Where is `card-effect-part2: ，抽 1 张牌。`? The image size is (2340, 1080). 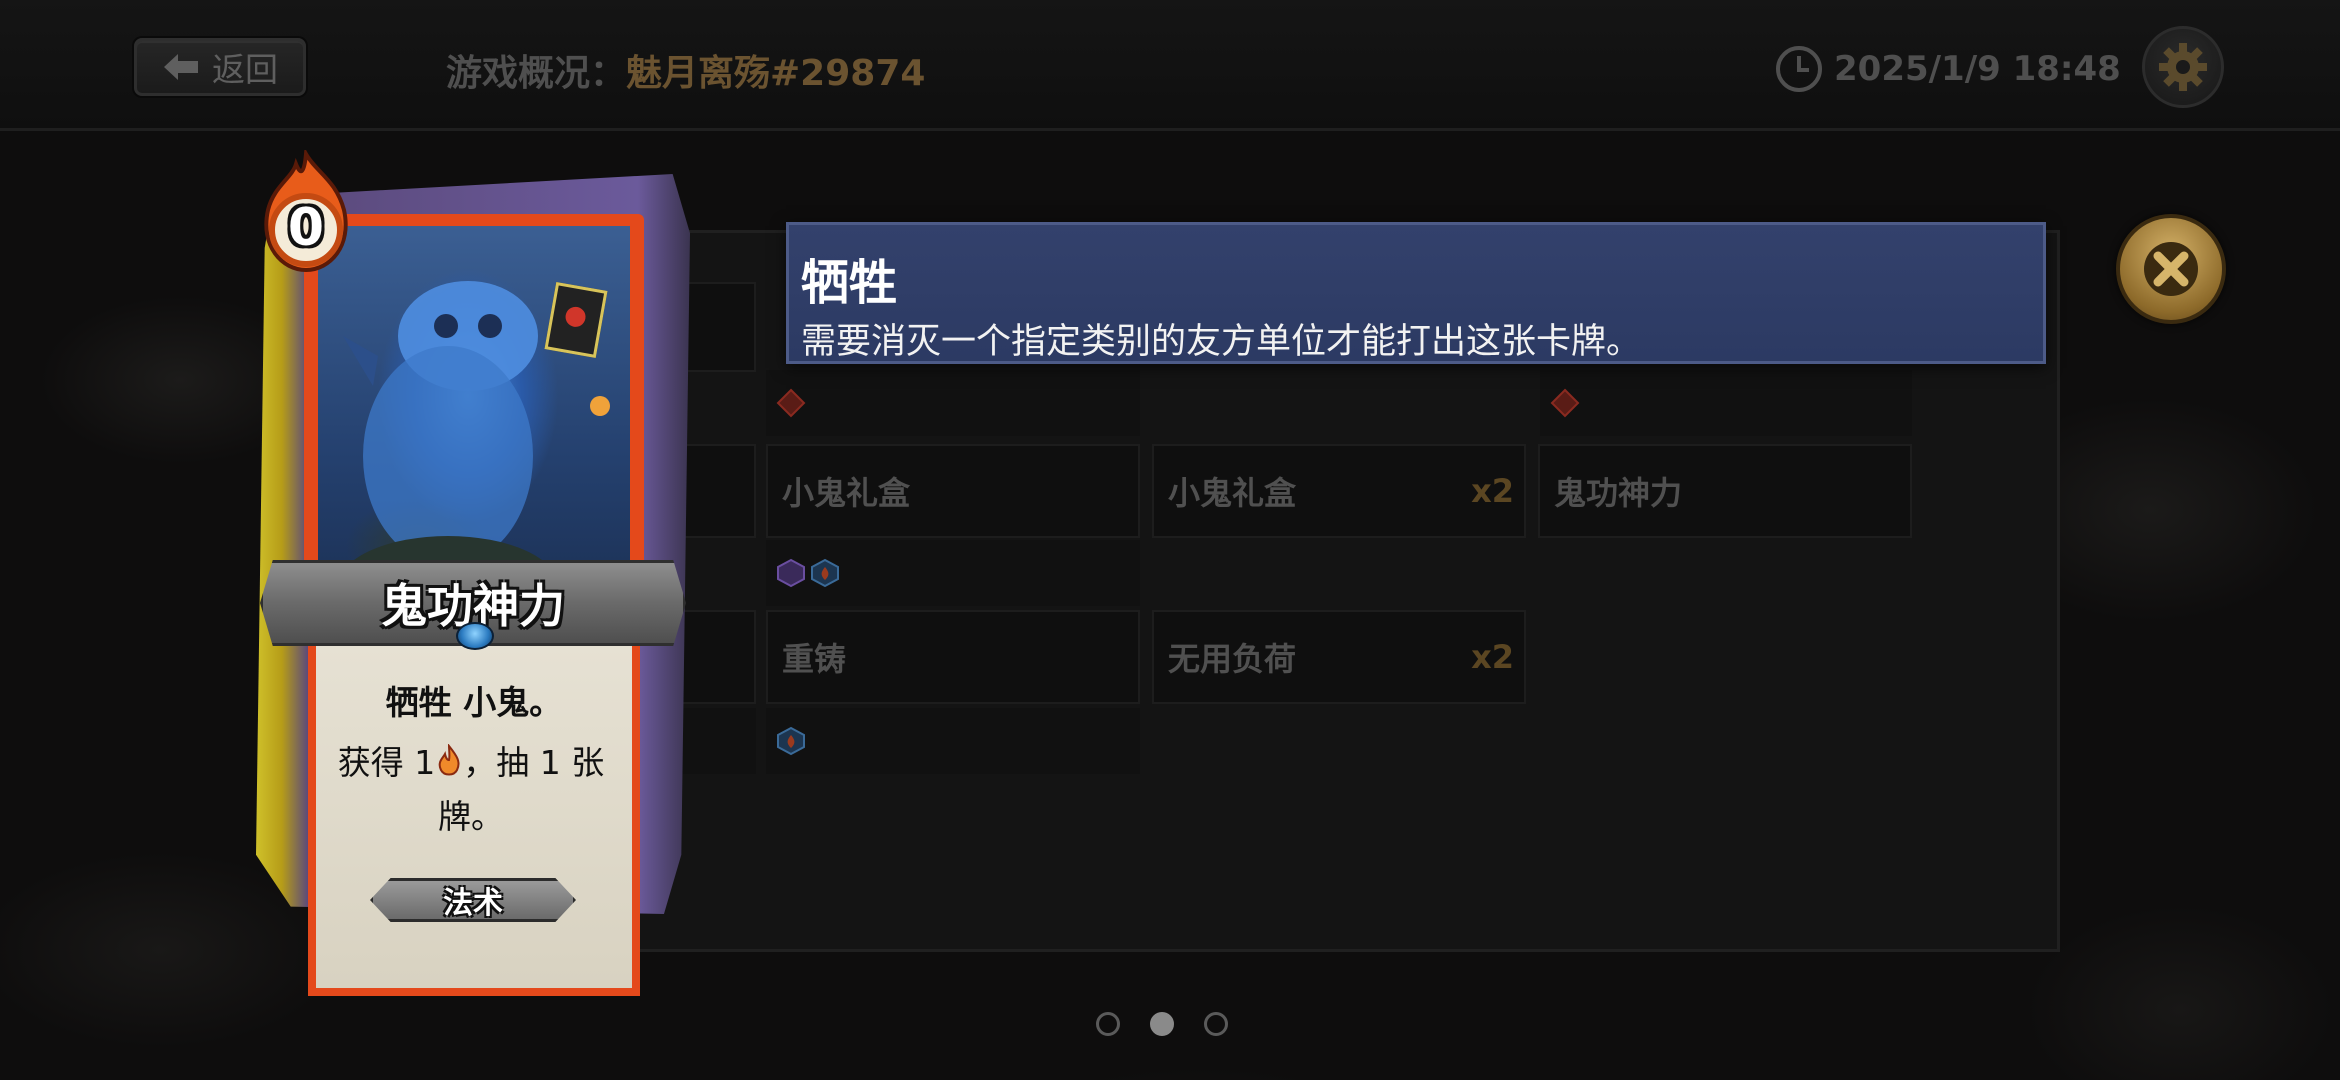 card-effect-part2: ，抽 1 张牌。 is located at coordinates (521, 789).